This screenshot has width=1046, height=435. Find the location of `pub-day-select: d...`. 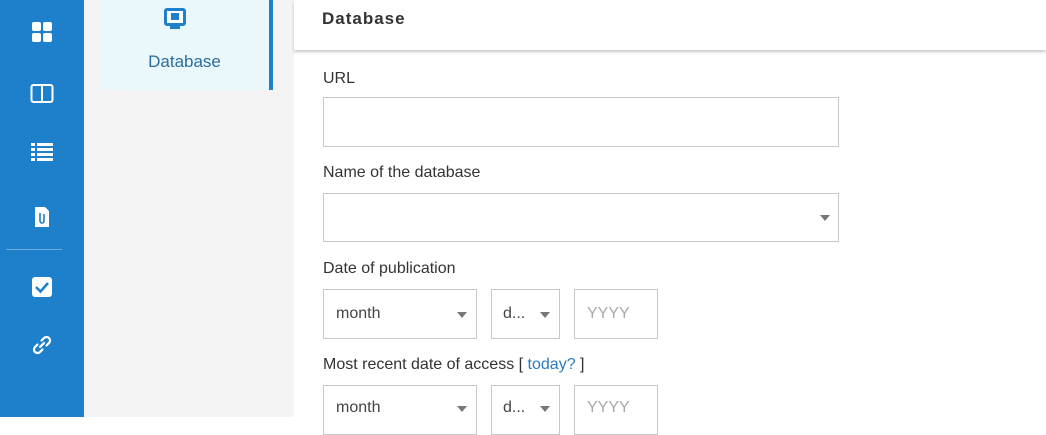

pub-day-select: d... is located at coordinates (525, 314).